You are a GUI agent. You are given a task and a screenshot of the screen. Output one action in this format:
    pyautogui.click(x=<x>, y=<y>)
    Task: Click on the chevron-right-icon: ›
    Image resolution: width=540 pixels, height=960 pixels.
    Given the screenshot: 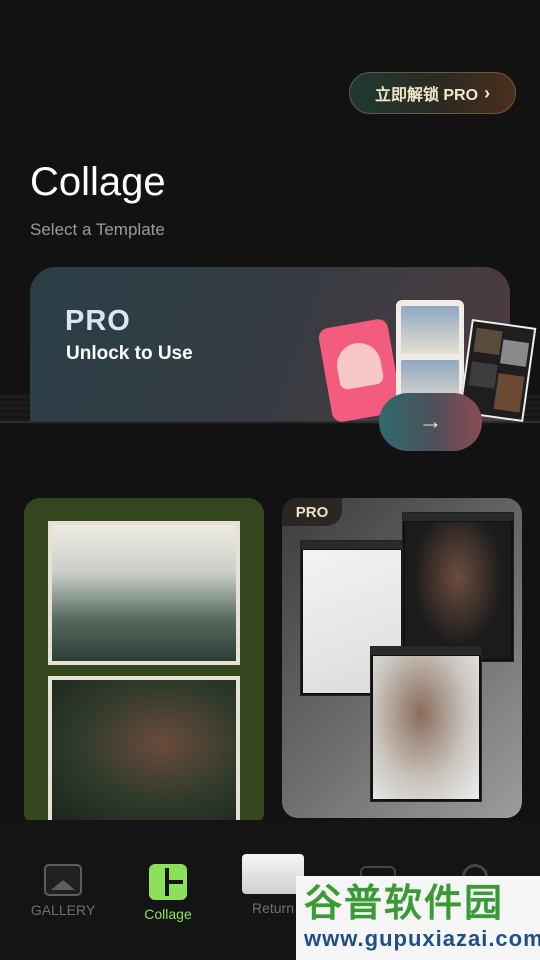 What is the action you would take?
    pyautogui.click(x=487, y=92)
    